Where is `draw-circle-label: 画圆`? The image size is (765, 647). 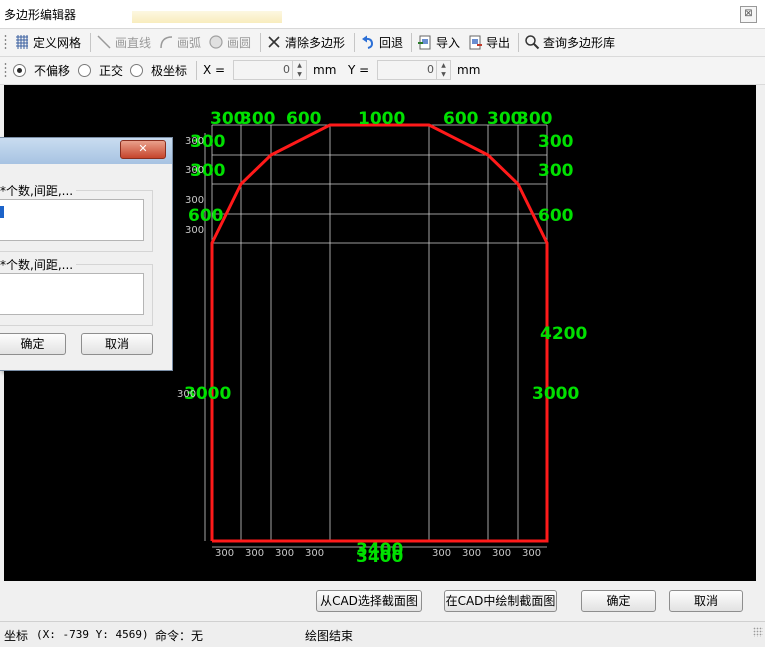
draw-circle-label: 画圆 is located at coordinates (239, 42).